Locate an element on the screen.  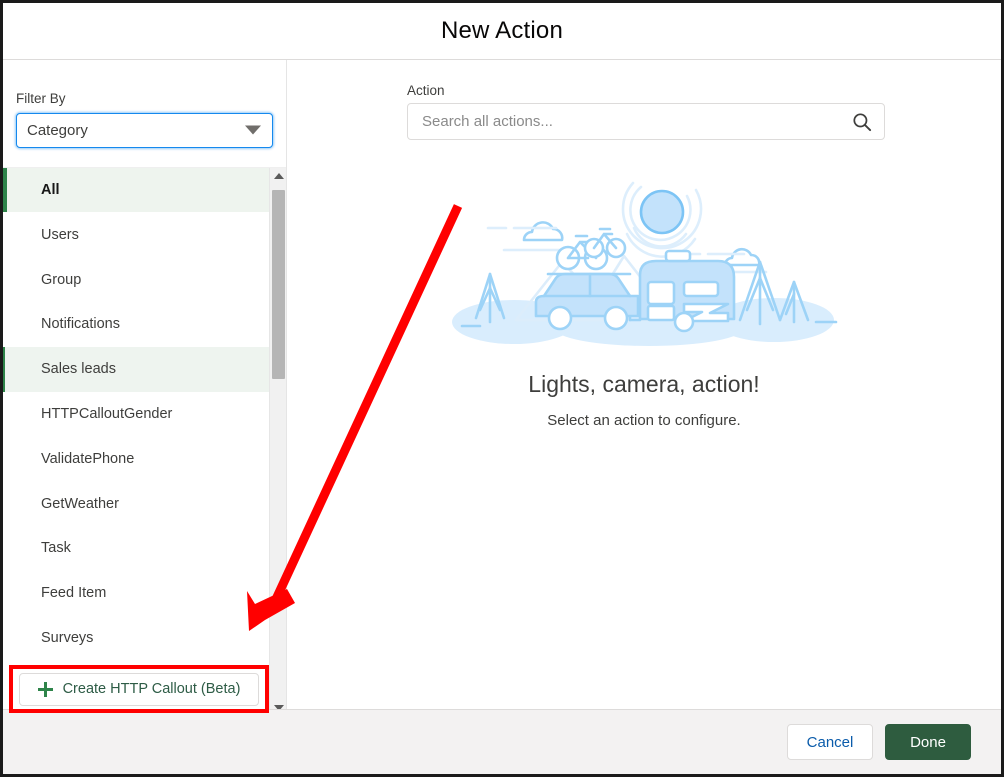
create-http-callout-button: Create HTTP Callout (Beta) is located at coordinates (139, 689).